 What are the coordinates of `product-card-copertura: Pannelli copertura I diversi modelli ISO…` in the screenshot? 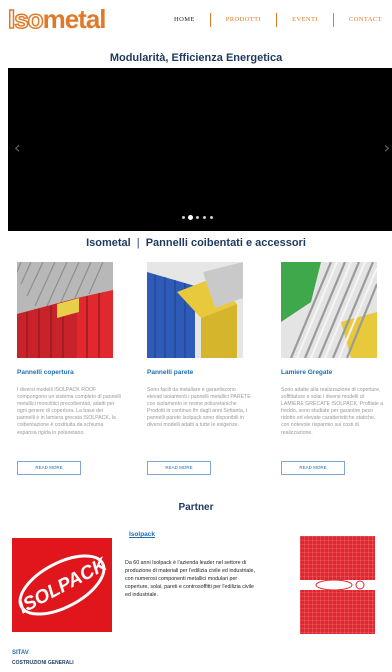 It's located at (69, 368).